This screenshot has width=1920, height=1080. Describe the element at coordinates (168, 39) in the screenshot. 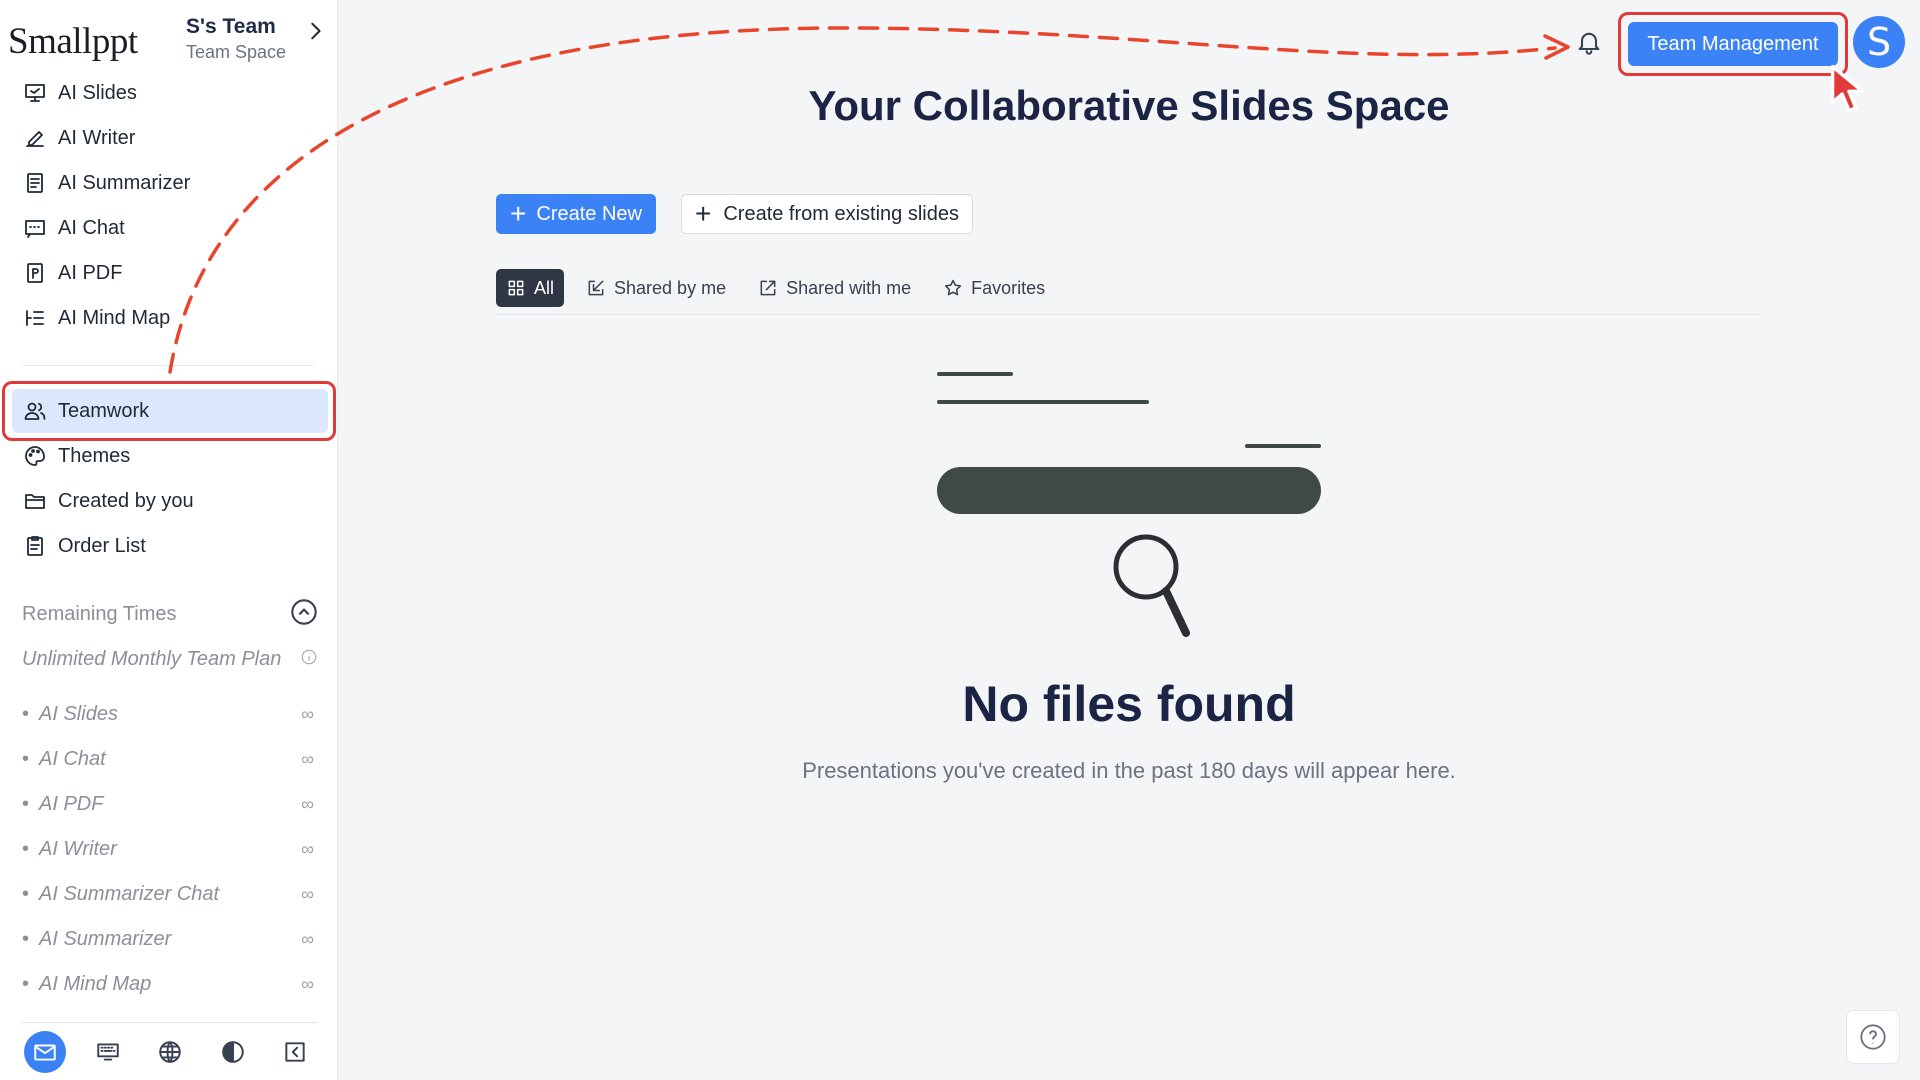

I see `brand-header: Smallppt S's Team Team Space` at that location.